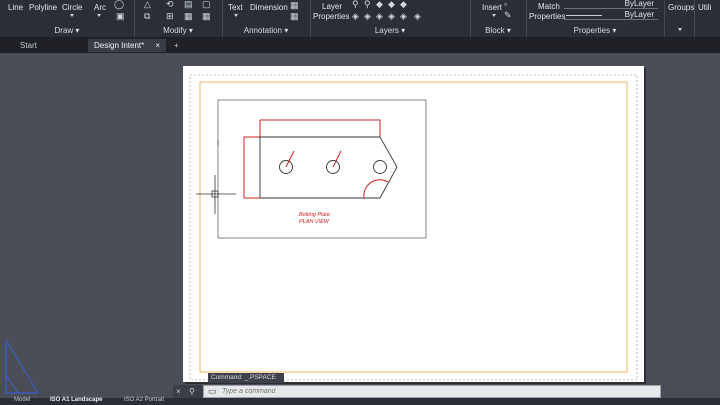 This screenshot has width=720, height=405. What do you see at coordinates (360, 401) in the screenshot?
I see `status-bar: Model ISO A1 Landscape ISO A2 Portrait` at bounding box center [360, 401].